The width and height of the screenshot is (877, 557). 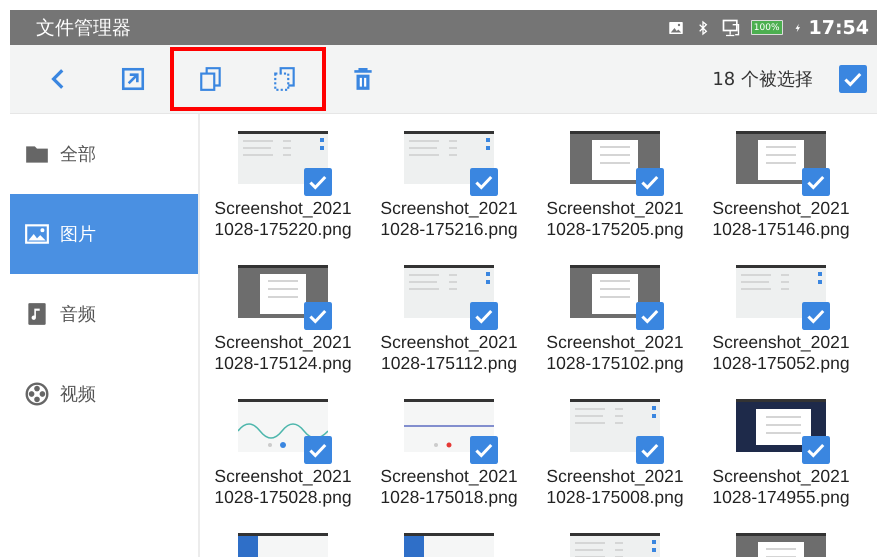 I want to click on copy-icon, so click(x=211, y=79).